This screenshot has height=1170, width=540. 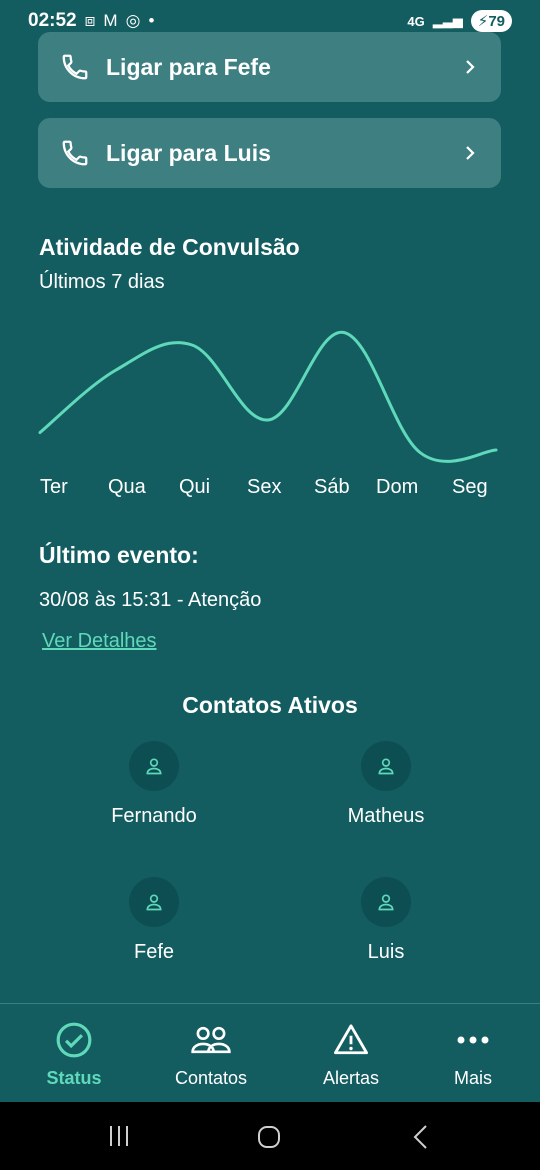 I want to click on chart-day-label: Dom, so click(x=397, y=487).